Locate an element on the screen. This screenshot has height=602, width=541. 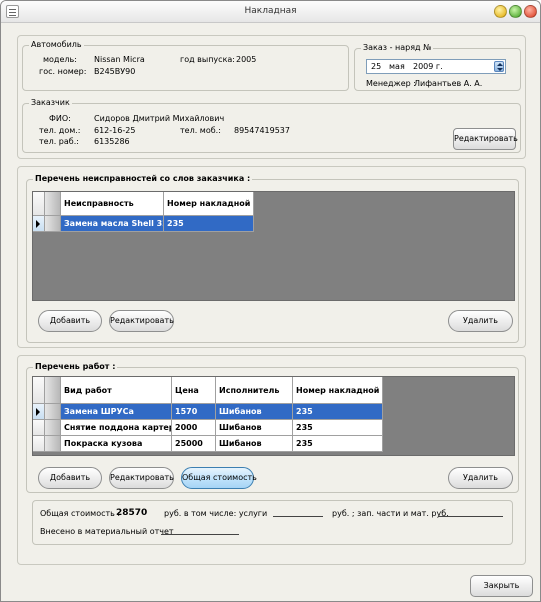
order-legend: Заказ - наряд № is located at coordinates (397, 48).